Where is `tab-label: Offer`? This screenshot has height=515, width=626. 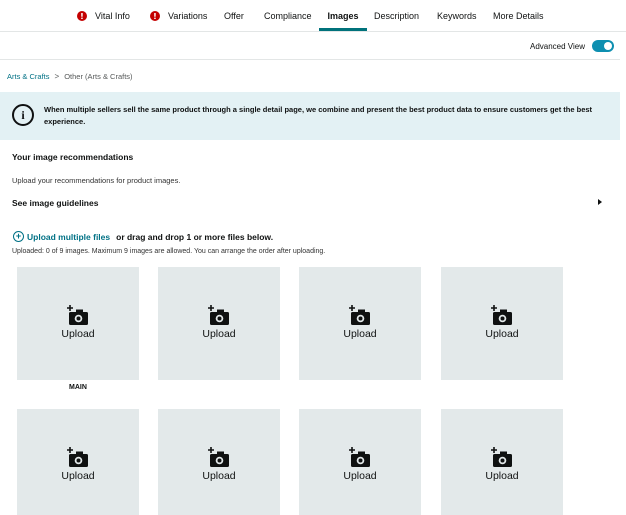 tab-label: Offer is located at coordinates (234, 16).